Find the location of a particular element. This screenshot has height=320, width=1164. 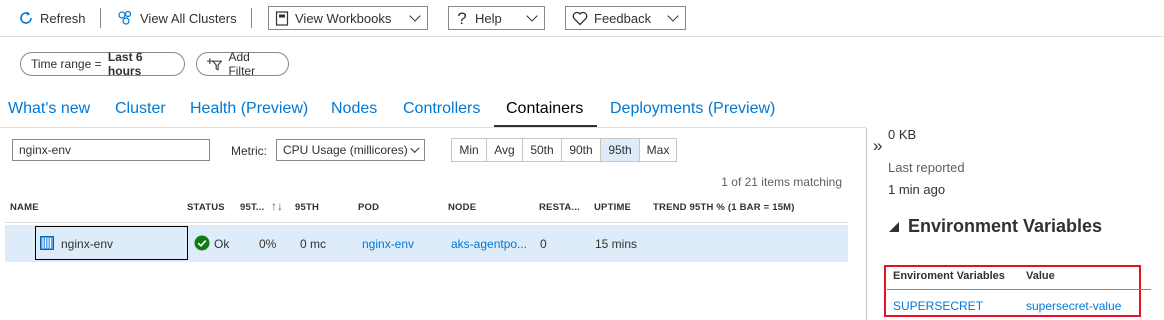

tab-cluster: Cluster is located at coordinates (140, 109).